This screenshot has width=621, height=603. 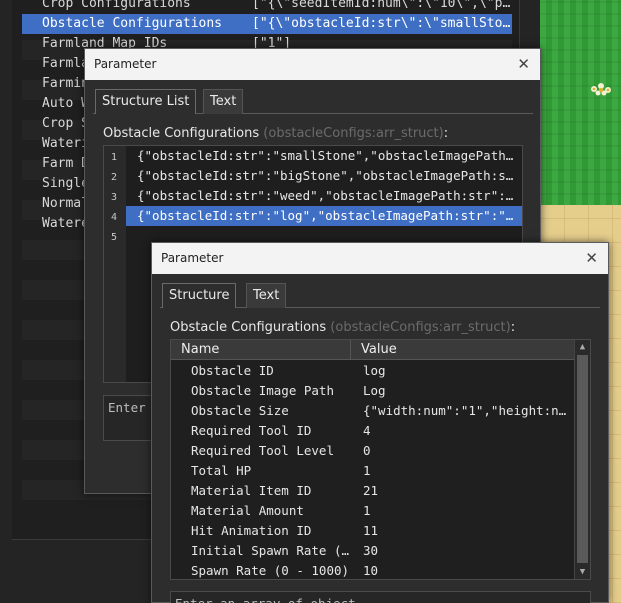 What do you see at coordinates (582, 347) in the screenshot?
I see `scroll-up-icon: ▲` at bounding box center [582, 347].